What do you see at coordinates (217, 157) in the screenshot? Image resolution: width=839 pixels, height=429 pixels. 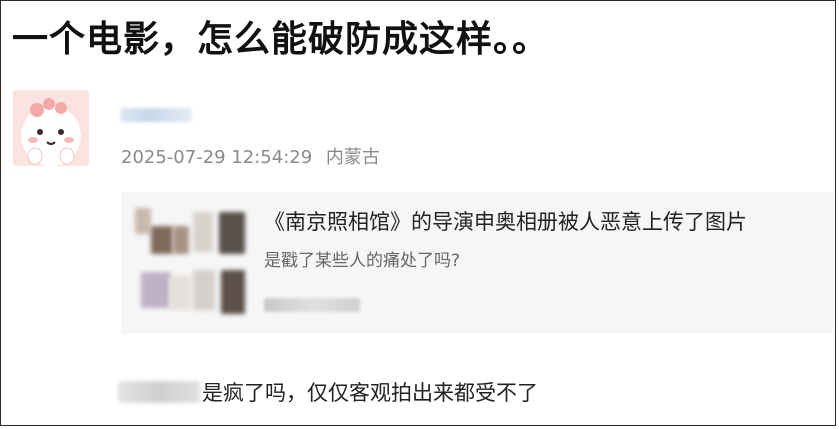 I see `post-timestamp: 2025-07-29 12:54:29` at bounding box center [217, 157].